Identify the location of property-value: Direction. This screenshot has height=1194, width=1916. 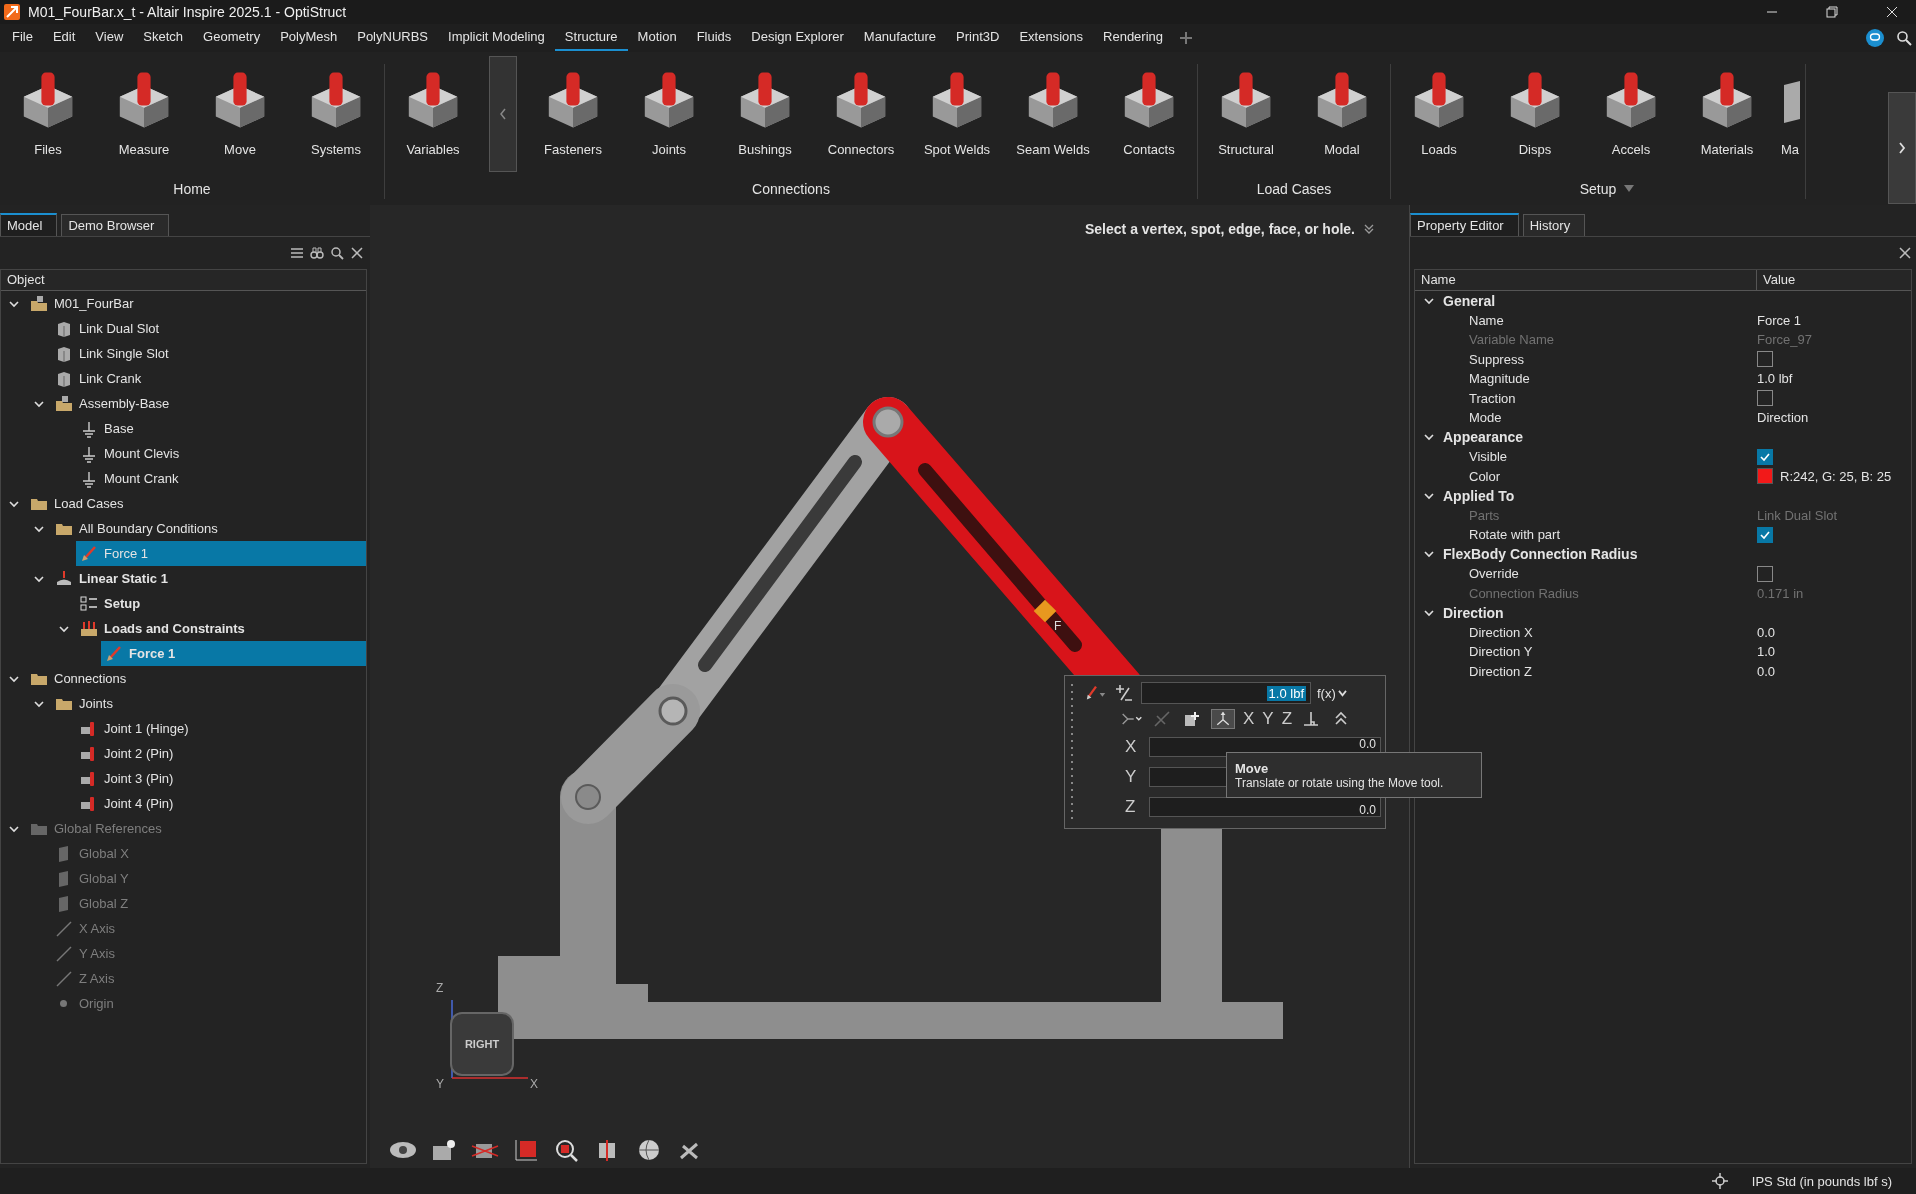
(1783, 418).